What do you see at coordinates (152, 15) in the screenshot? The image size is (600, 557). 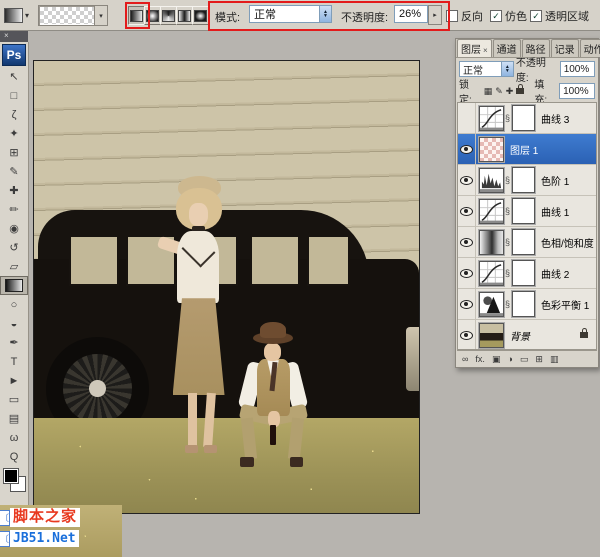 I see `radial-gradient-button` at bounding box center [152, 15].